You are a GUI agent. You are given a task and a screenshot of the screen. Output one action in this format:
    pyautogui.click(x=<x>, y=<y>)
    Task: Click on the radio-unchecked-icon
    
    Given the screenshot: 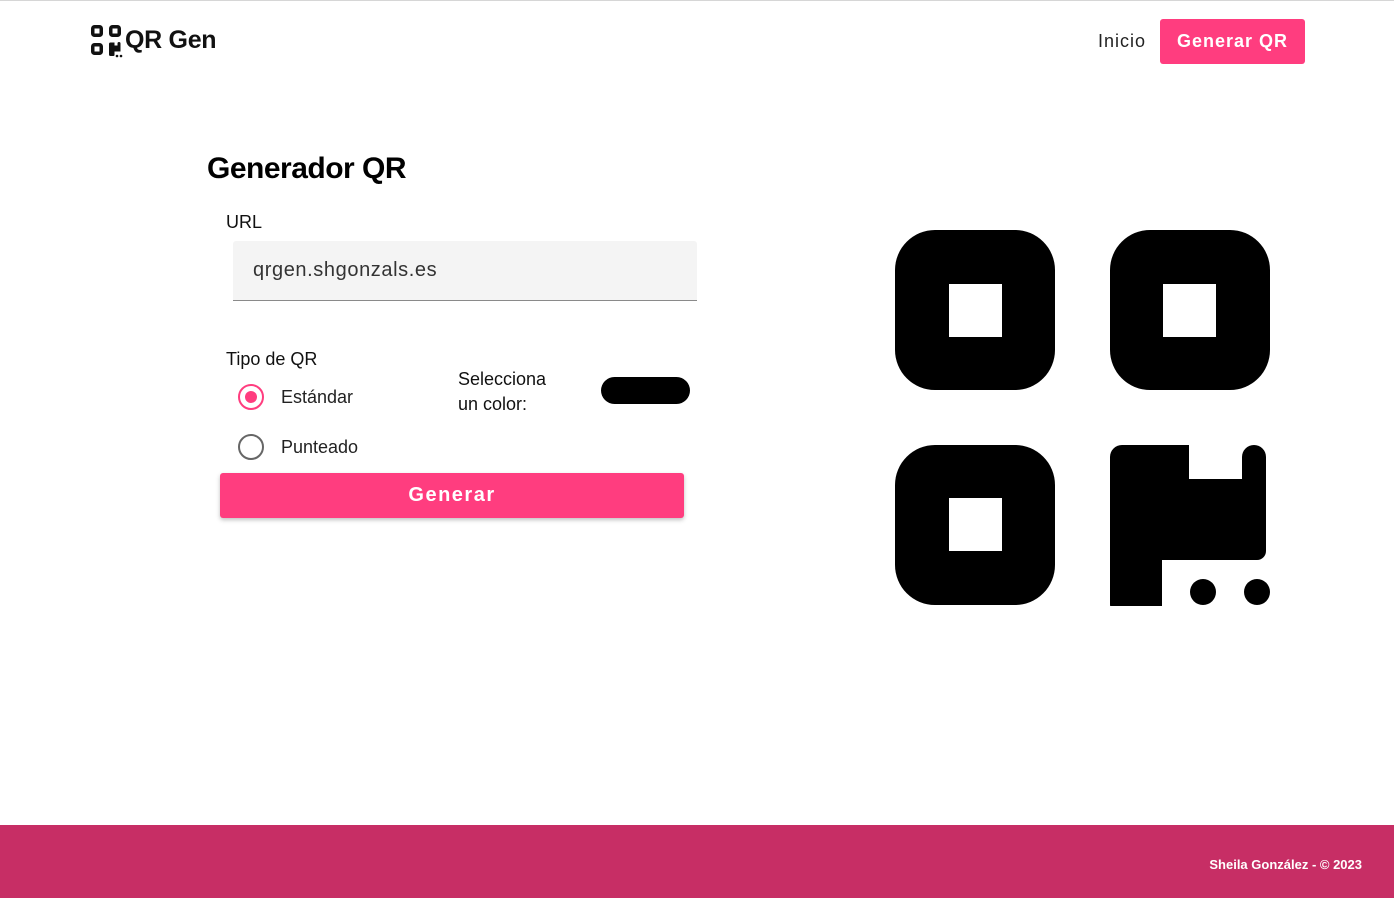 What is the action you would take?
    pyautogui.click(x=251, y=447)
    